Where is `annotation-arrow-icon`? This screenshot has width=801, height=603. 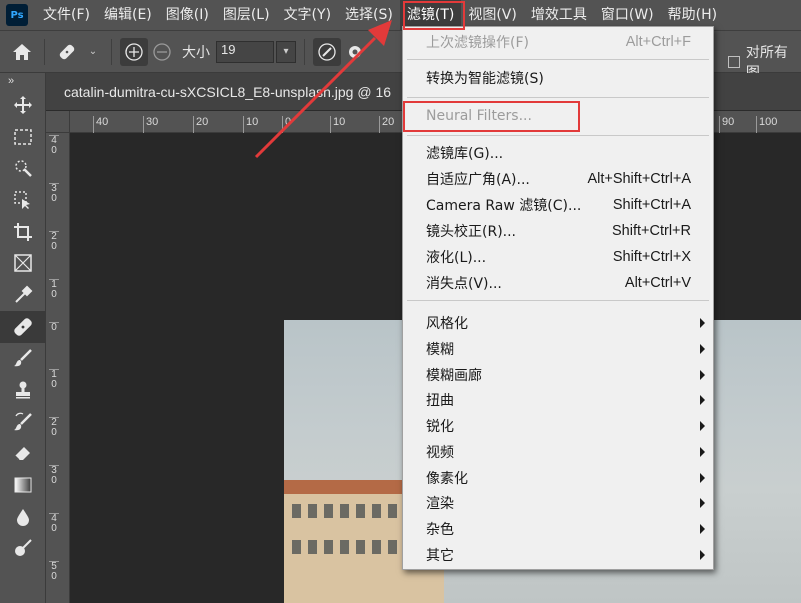 annotation-arrow-icon is located at coordinates (323, 89).